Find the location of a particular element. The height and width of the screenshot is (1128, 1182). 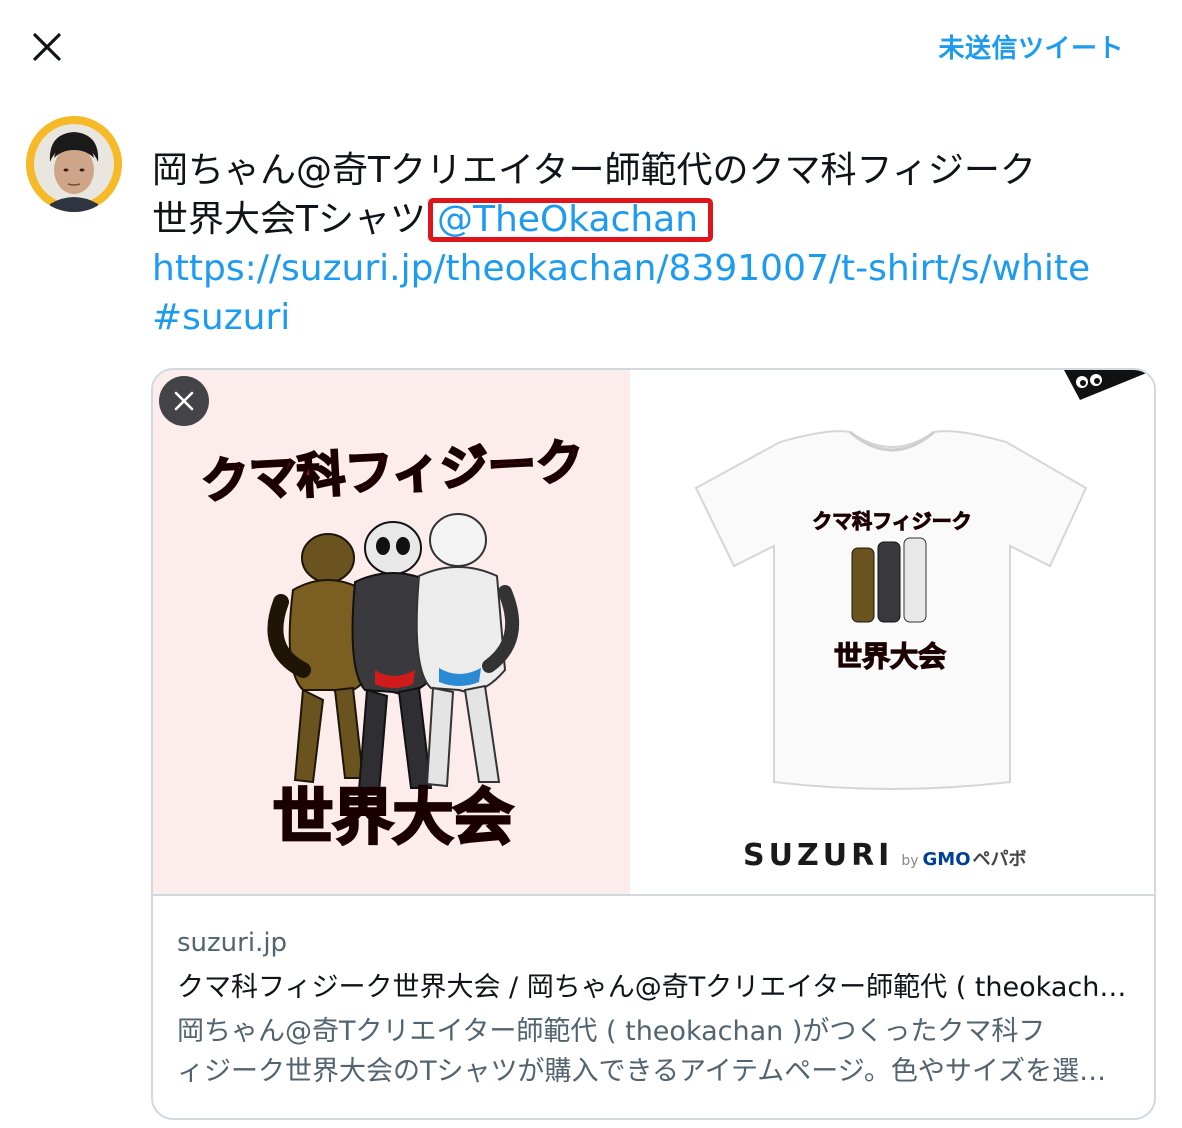

suzuri-mascot-icon is located at coordinates (1109, 385).